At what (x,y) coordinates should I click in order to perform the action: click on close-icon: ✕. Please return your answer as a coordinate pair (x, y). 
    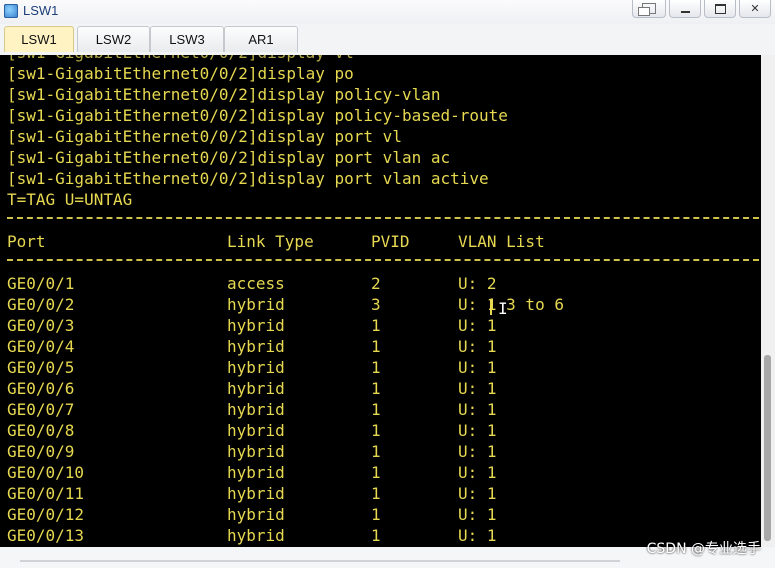
    Looking at the image, I should click on (755, 8).